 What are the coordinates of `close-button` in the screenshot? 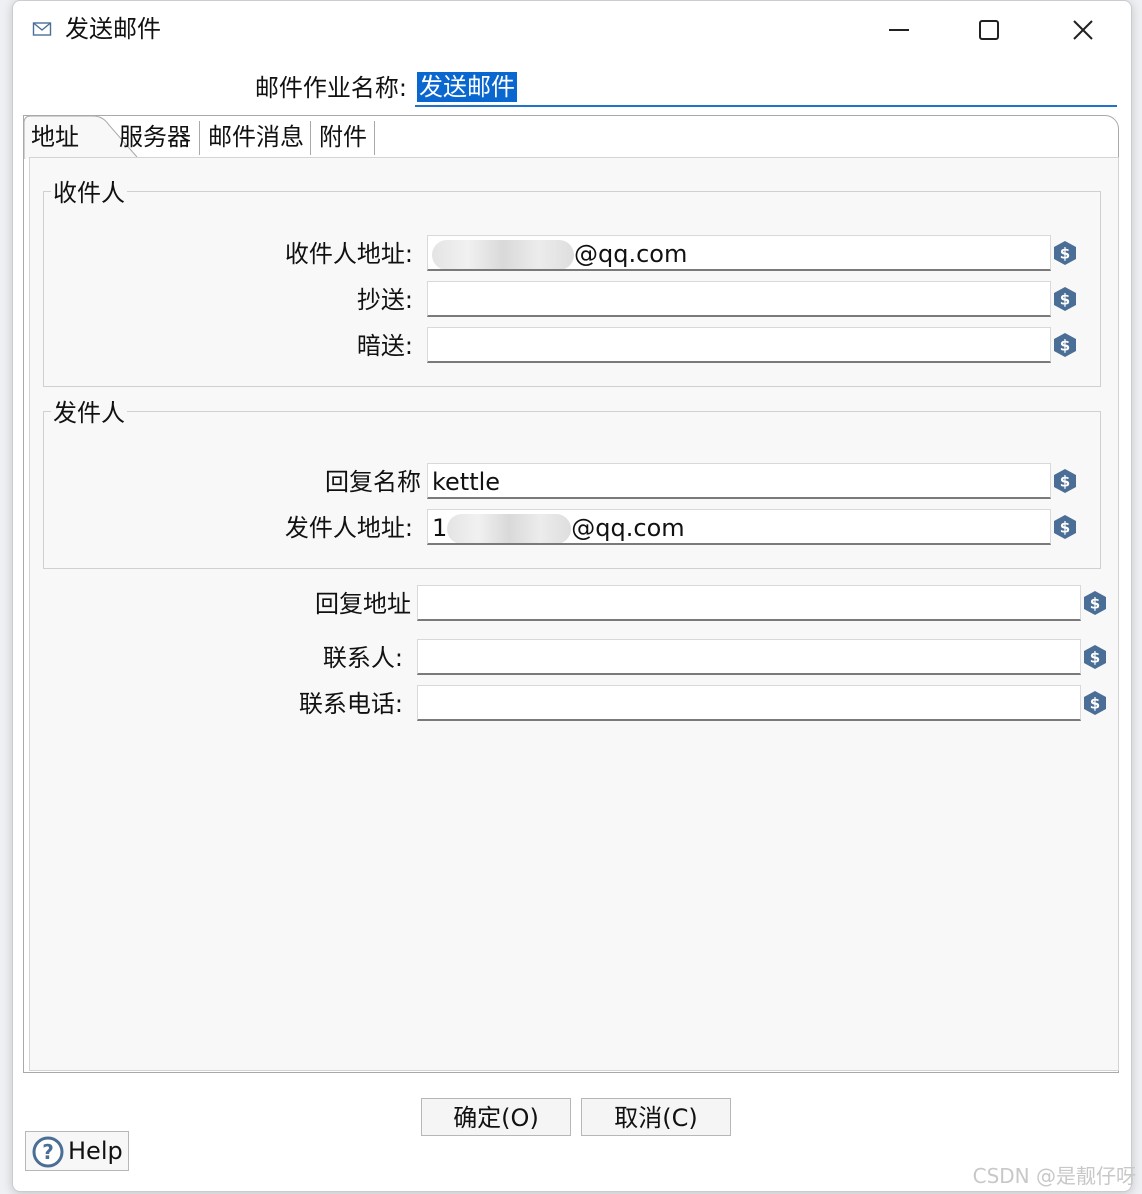 It's located at (1083, 30).